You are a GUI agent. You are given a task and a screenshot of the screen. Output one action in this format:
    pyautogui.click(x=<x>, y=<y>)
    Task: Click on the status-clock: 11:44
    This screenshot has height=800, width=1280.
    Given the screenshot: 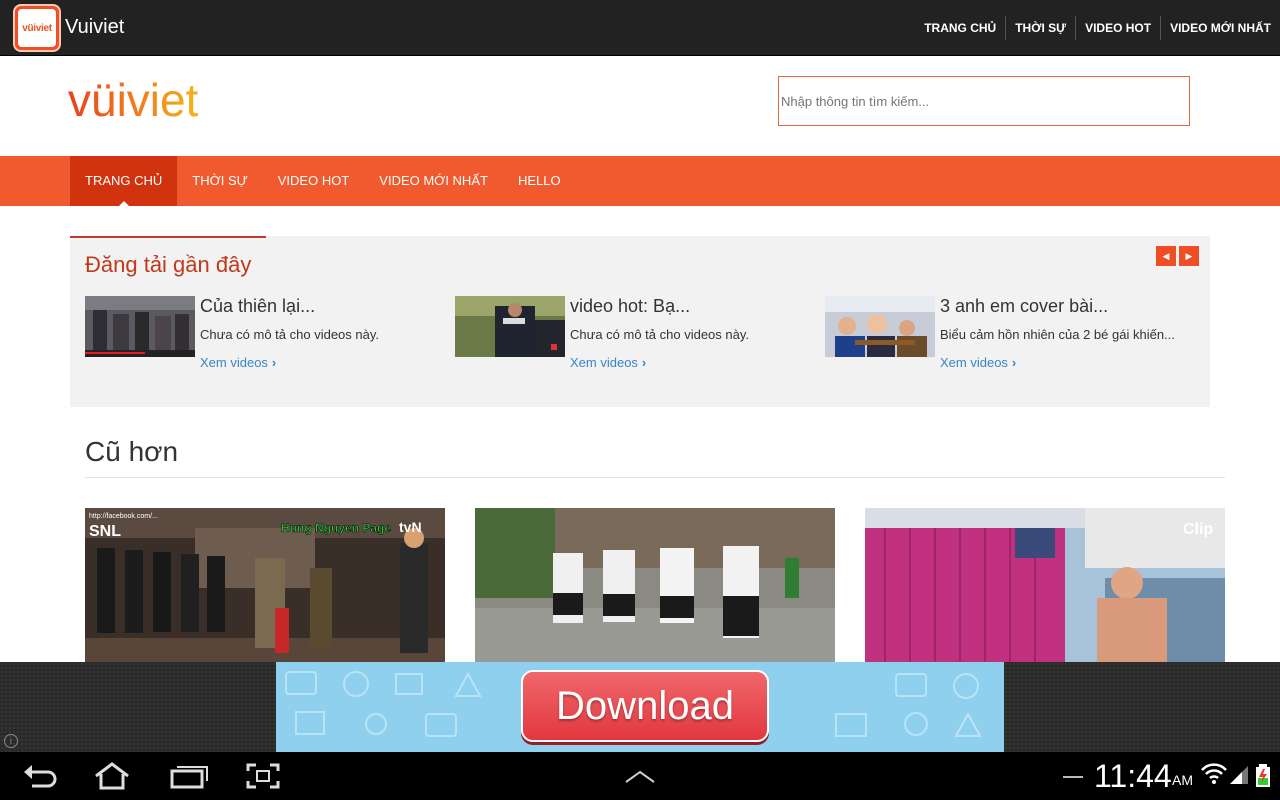 What is the action you would take?
    pyautogui.click(x=1133, y=776)
    